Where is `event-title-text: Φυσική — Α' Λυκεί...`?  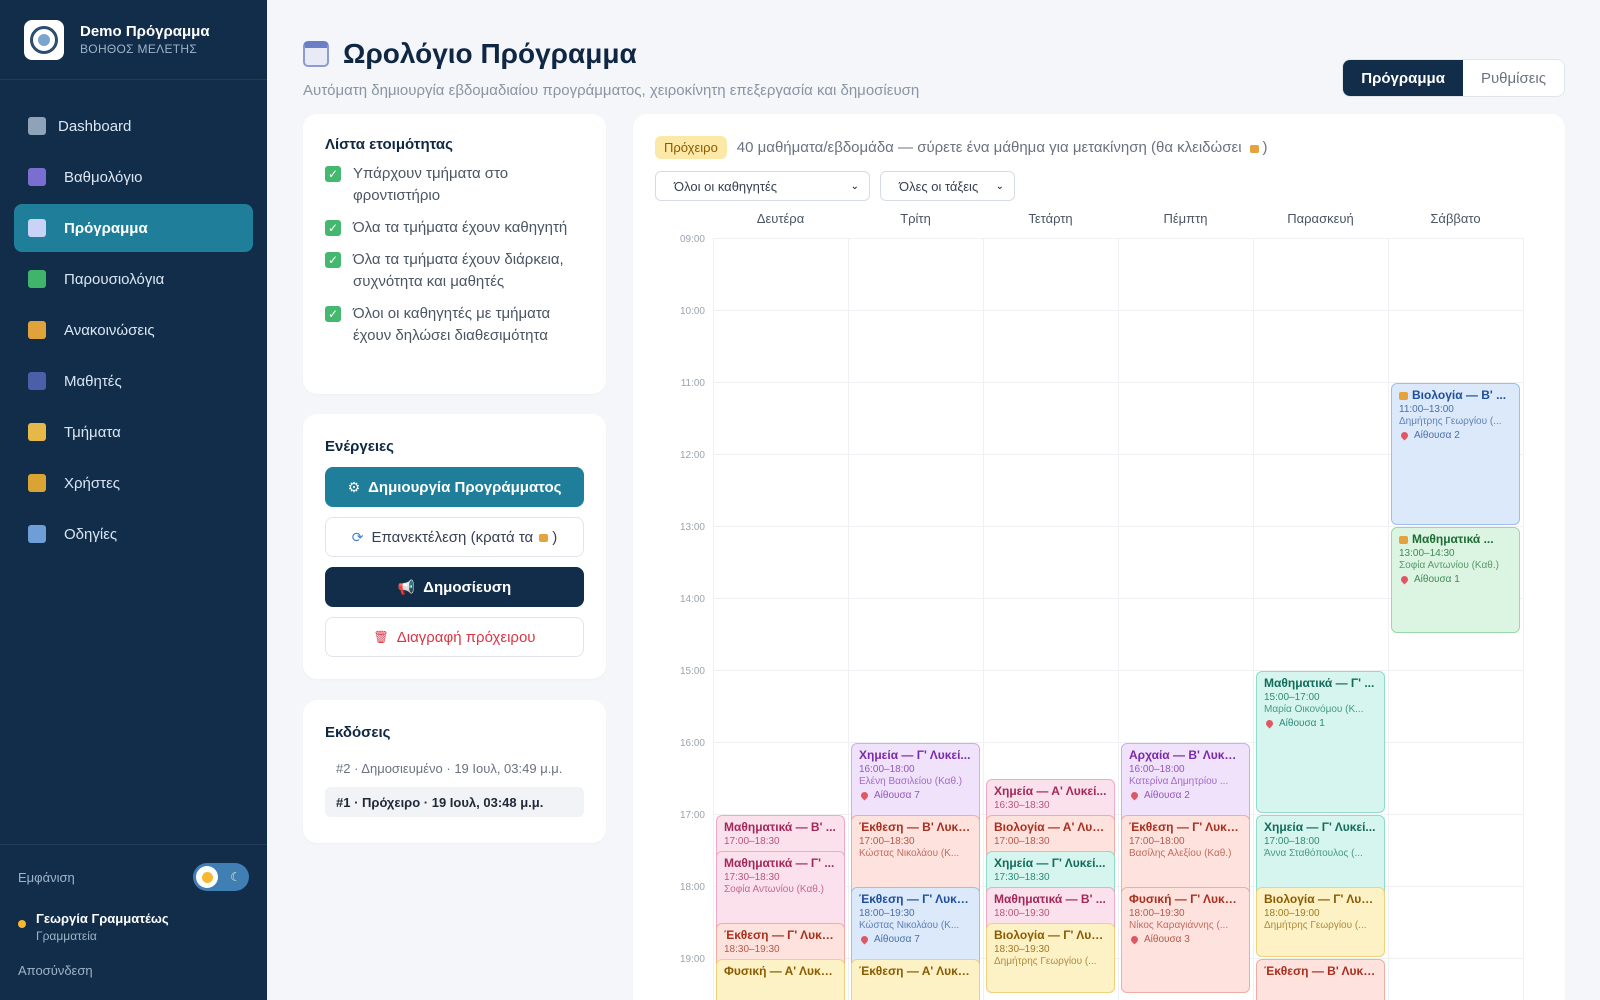
event-title-text: Φυσική — Α' Λυκεί... is located at coordinates (780, 971).